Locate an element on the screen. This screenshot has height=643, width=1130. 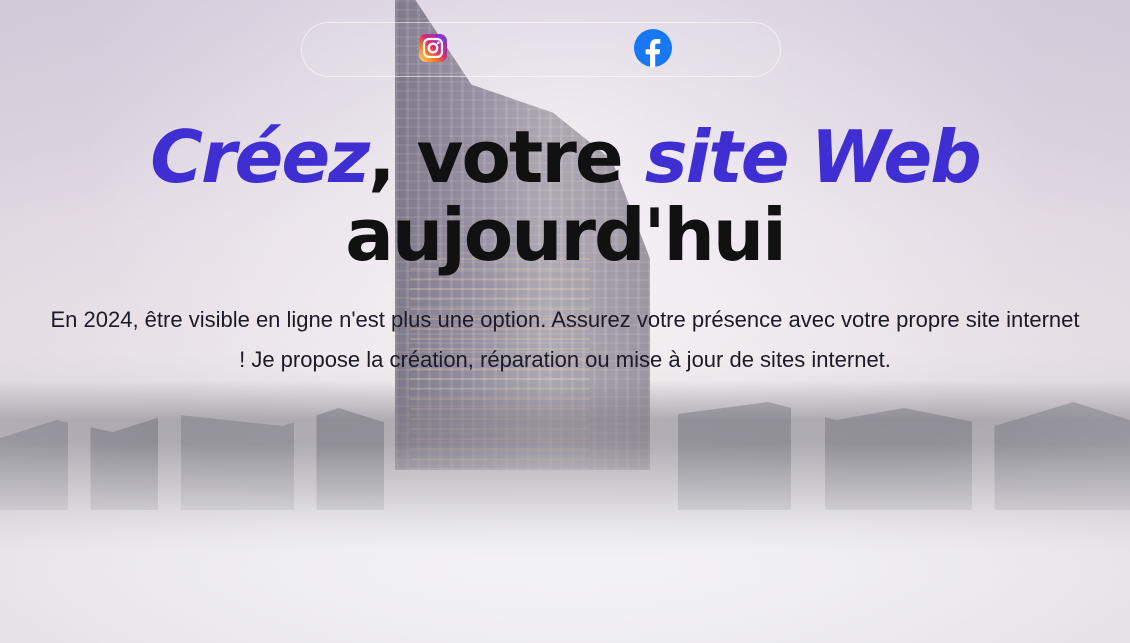
social-links-bar is located at coordinates (541, 49).